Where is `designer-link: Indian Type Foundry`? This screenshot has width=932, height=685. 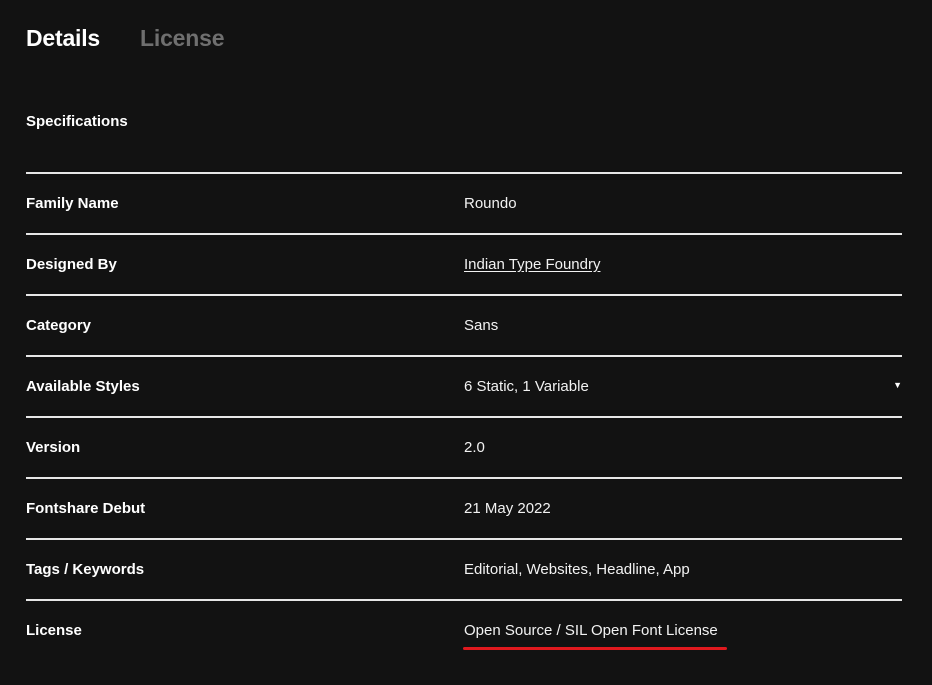
designer-link: Indian Type Foundry is located at coordinates (532, 265).